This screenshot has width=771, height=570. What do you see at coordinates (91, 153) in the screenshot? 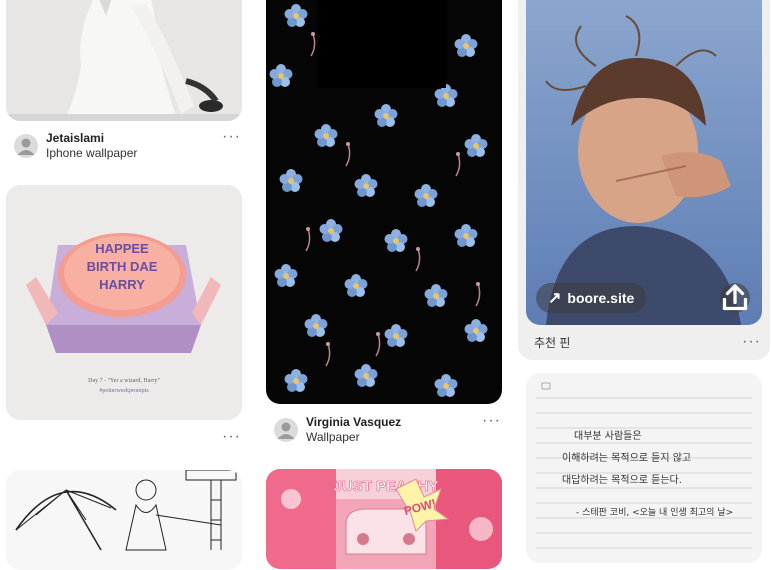
I see `pin-board-name: Iphone wallpaper` at bounding box center [91, 153].